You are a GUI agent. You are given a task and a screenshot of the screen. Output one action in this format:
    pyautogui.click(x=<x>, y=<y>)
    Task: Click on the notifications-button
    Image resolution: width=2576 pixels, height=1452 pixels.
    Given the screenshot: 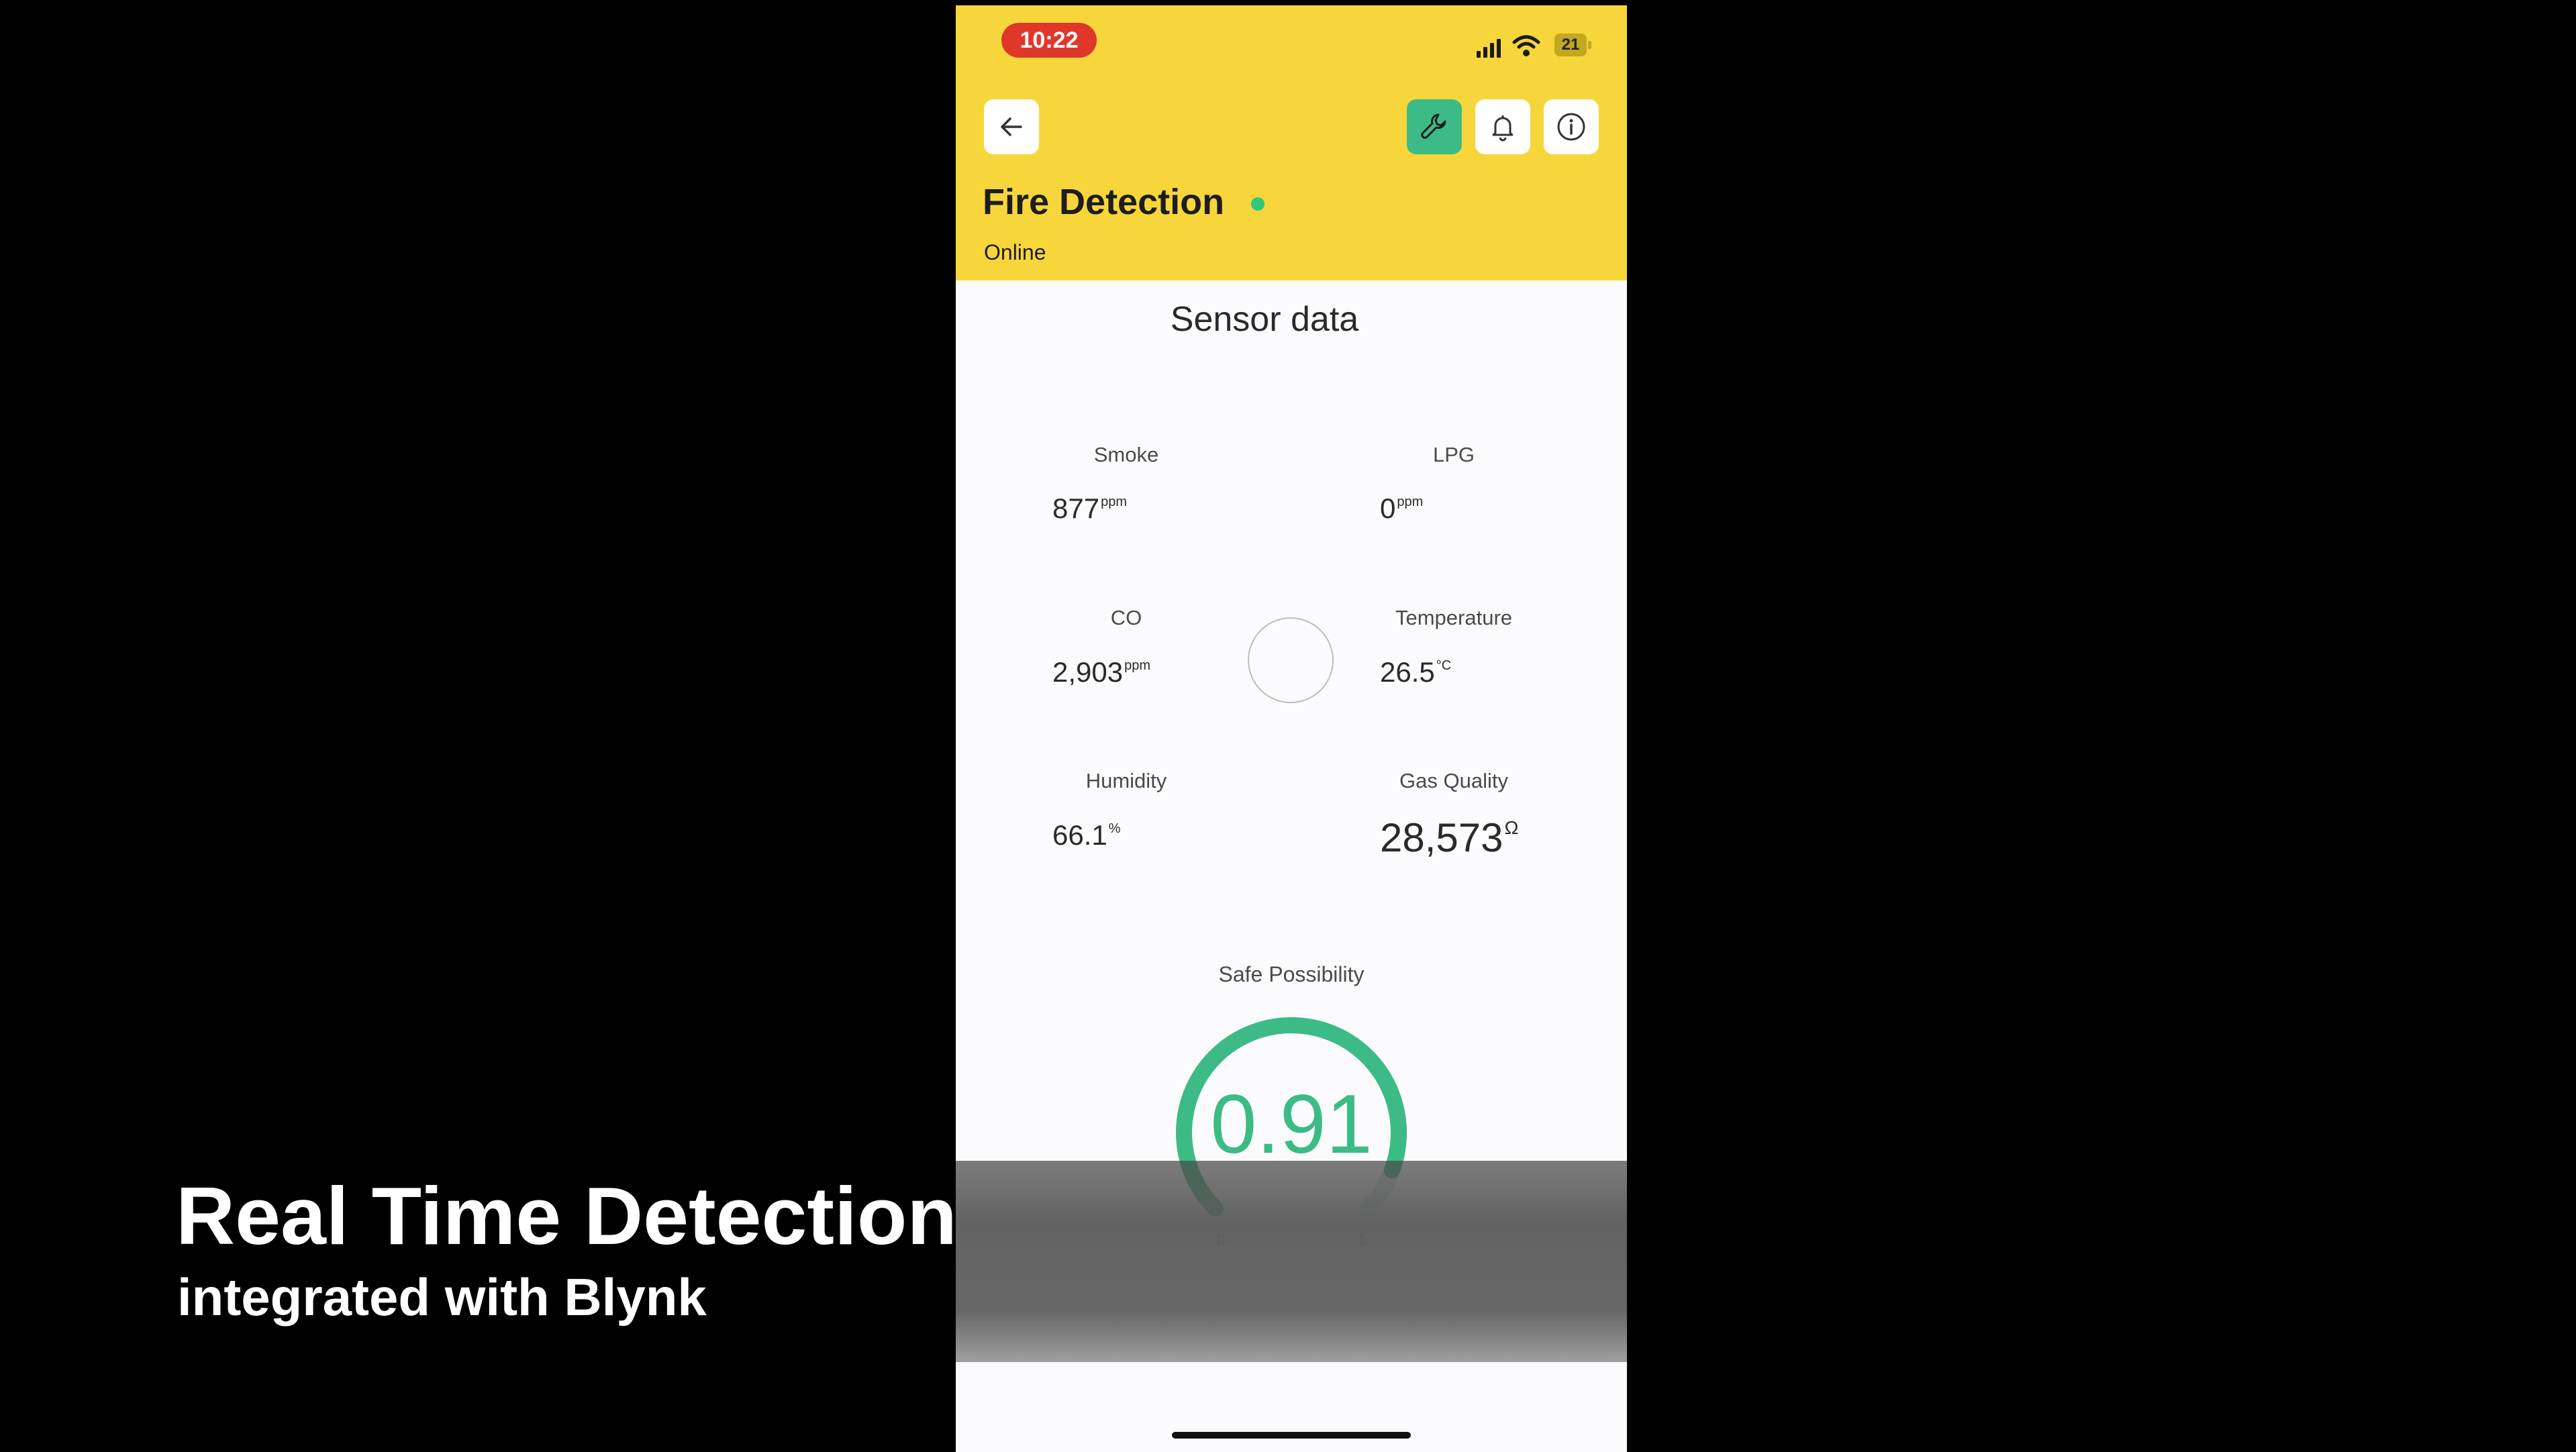 What is the action you would take?
    pyautogui.click(x=1502, y=127)
    